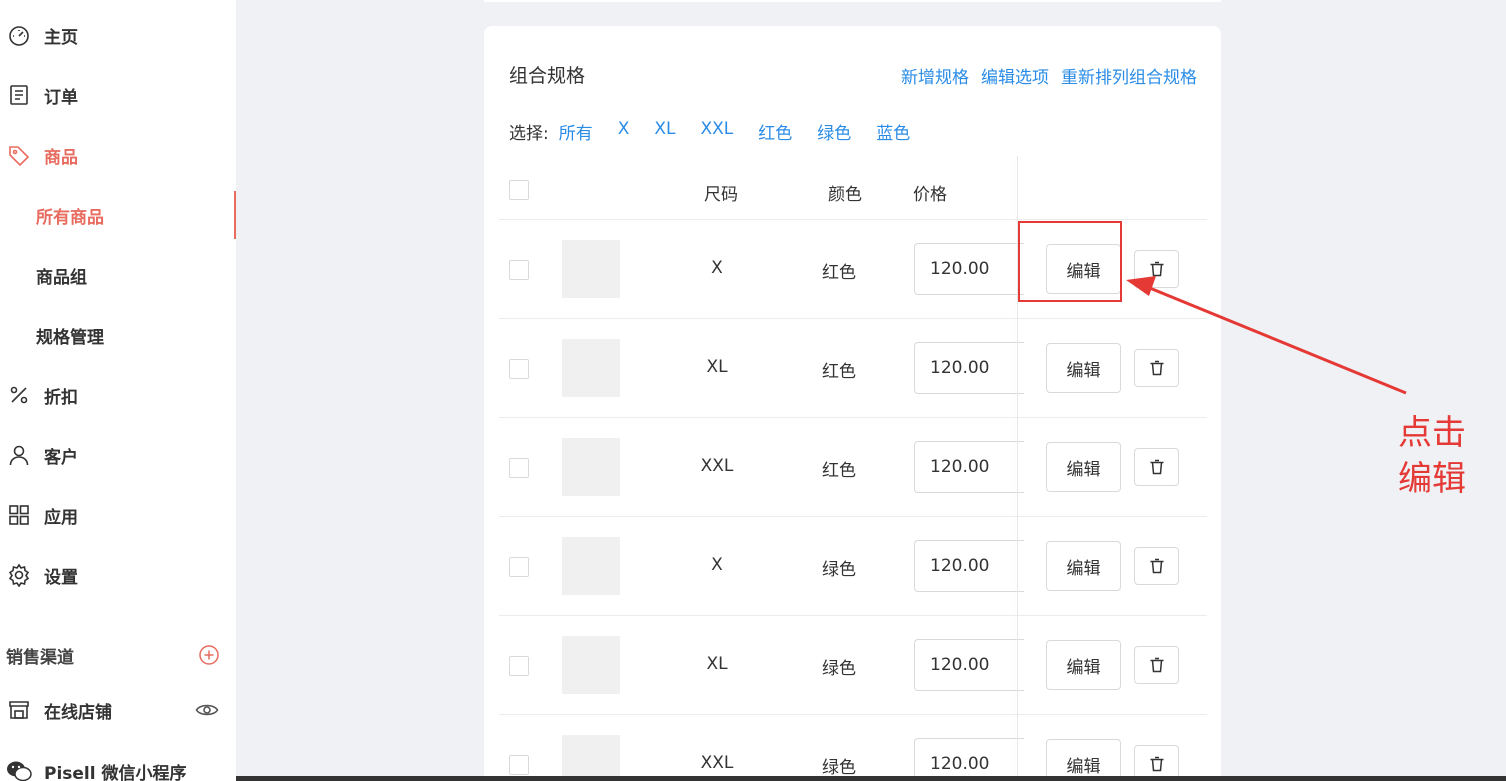  I want to click on sub-item-spec-management: 规格管理, so click(118, 335).